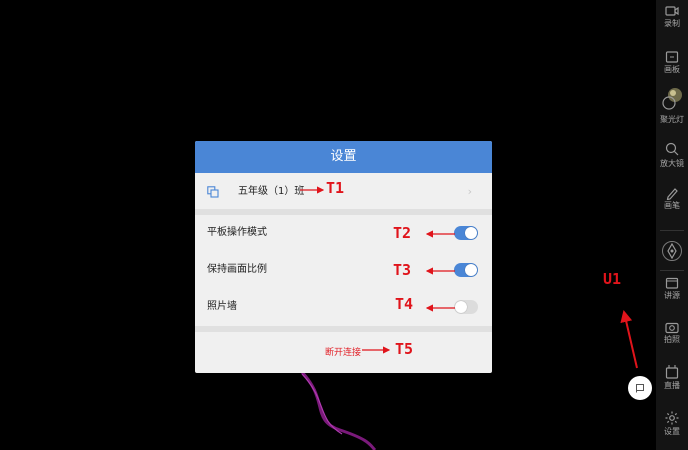 The image size is (688, 450). What do you see at coordinates (402, 233) in the screenshot?
I see `annotation-t2: T2` at bounding box center [402, 233].